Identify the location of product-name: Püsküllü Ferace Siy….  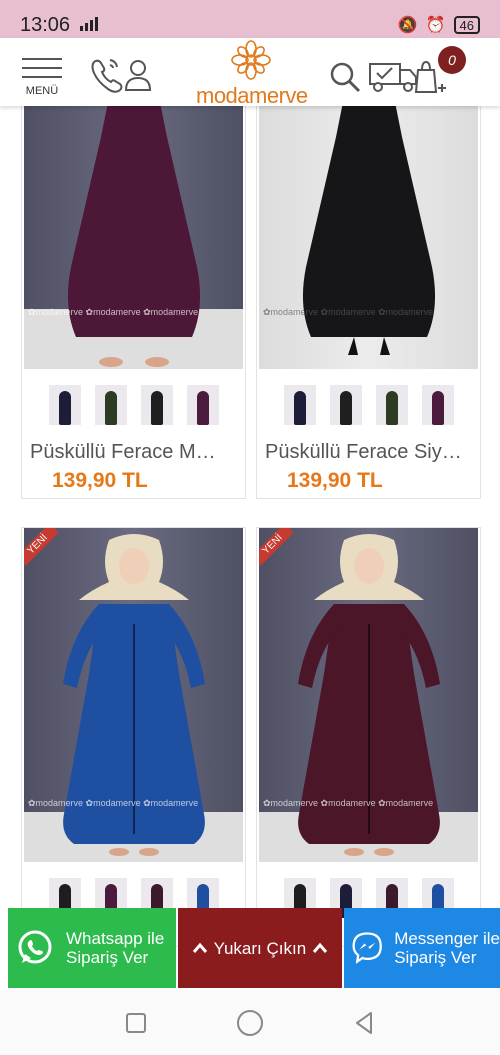
(368, 452).